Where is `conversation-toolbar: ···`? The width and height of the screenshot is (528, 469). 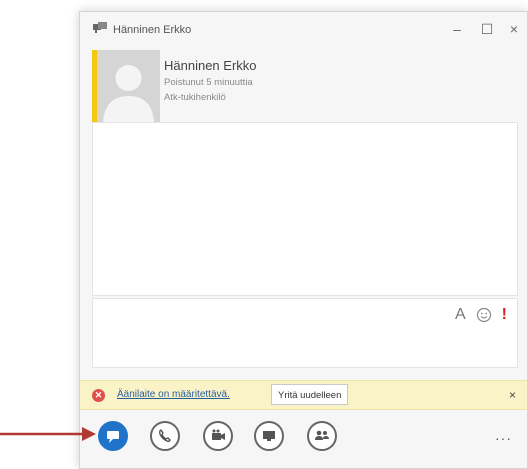 conversation-toolbar: ··· is located at coordinates (303, 439).